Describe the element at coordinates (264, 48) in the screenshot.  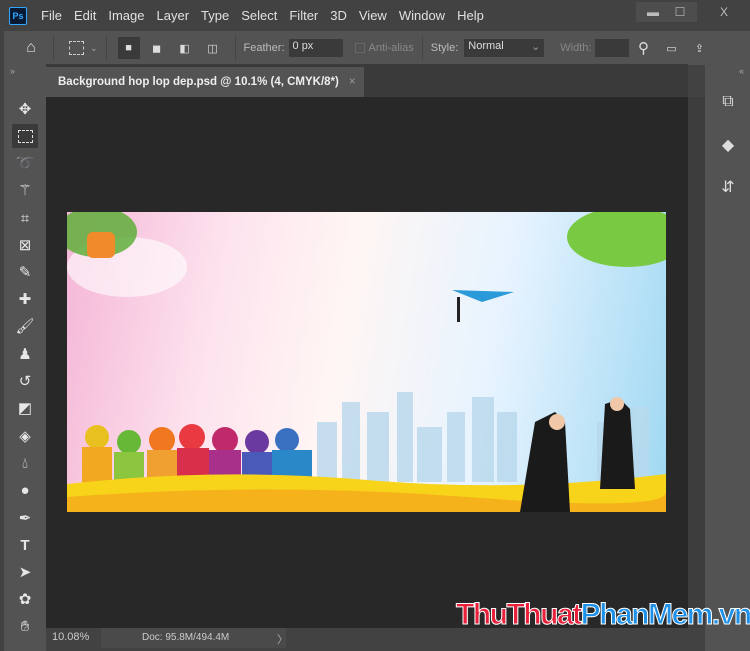
I see `feather-label: Feather:` at that location.